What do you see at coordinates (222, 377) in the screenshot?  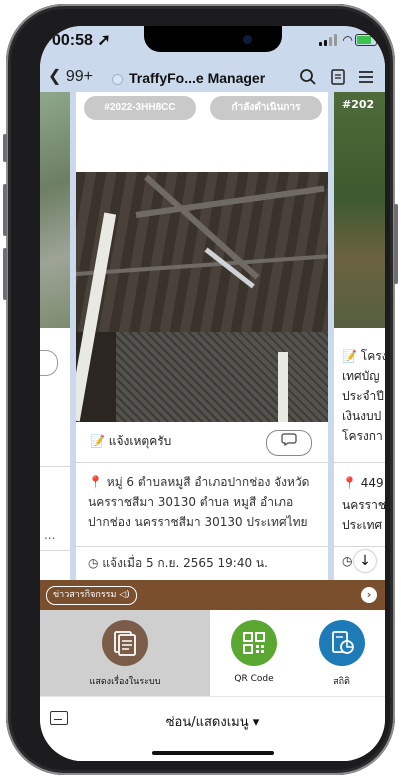 I see `wire-mesh` at bounding box center [222, 377].